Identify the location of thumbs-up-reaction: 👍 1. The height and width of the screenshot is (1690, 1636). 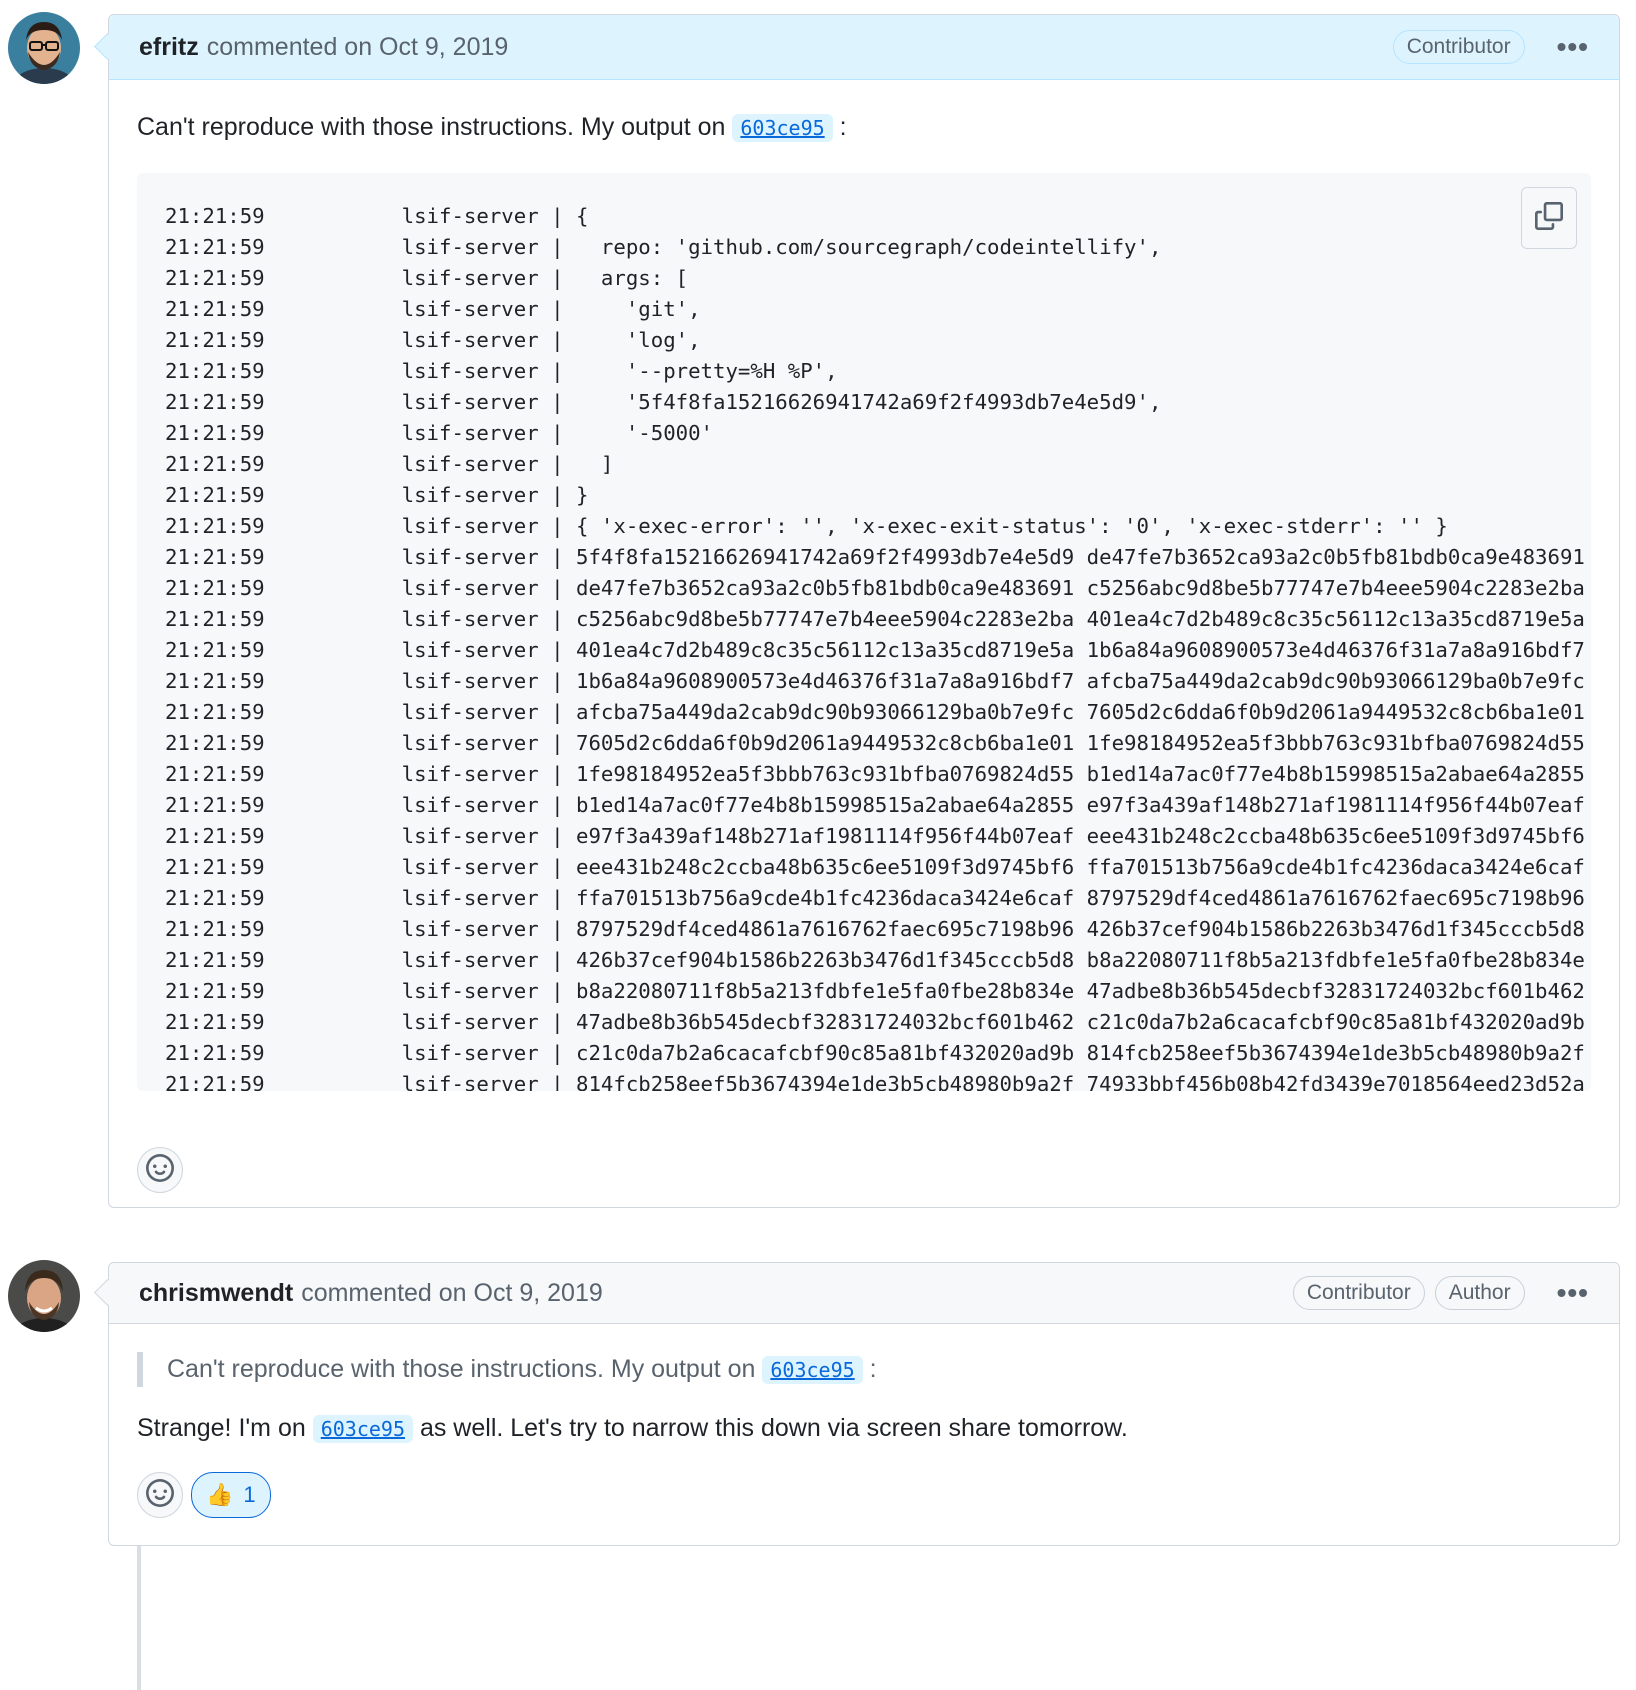
(231, 1495).